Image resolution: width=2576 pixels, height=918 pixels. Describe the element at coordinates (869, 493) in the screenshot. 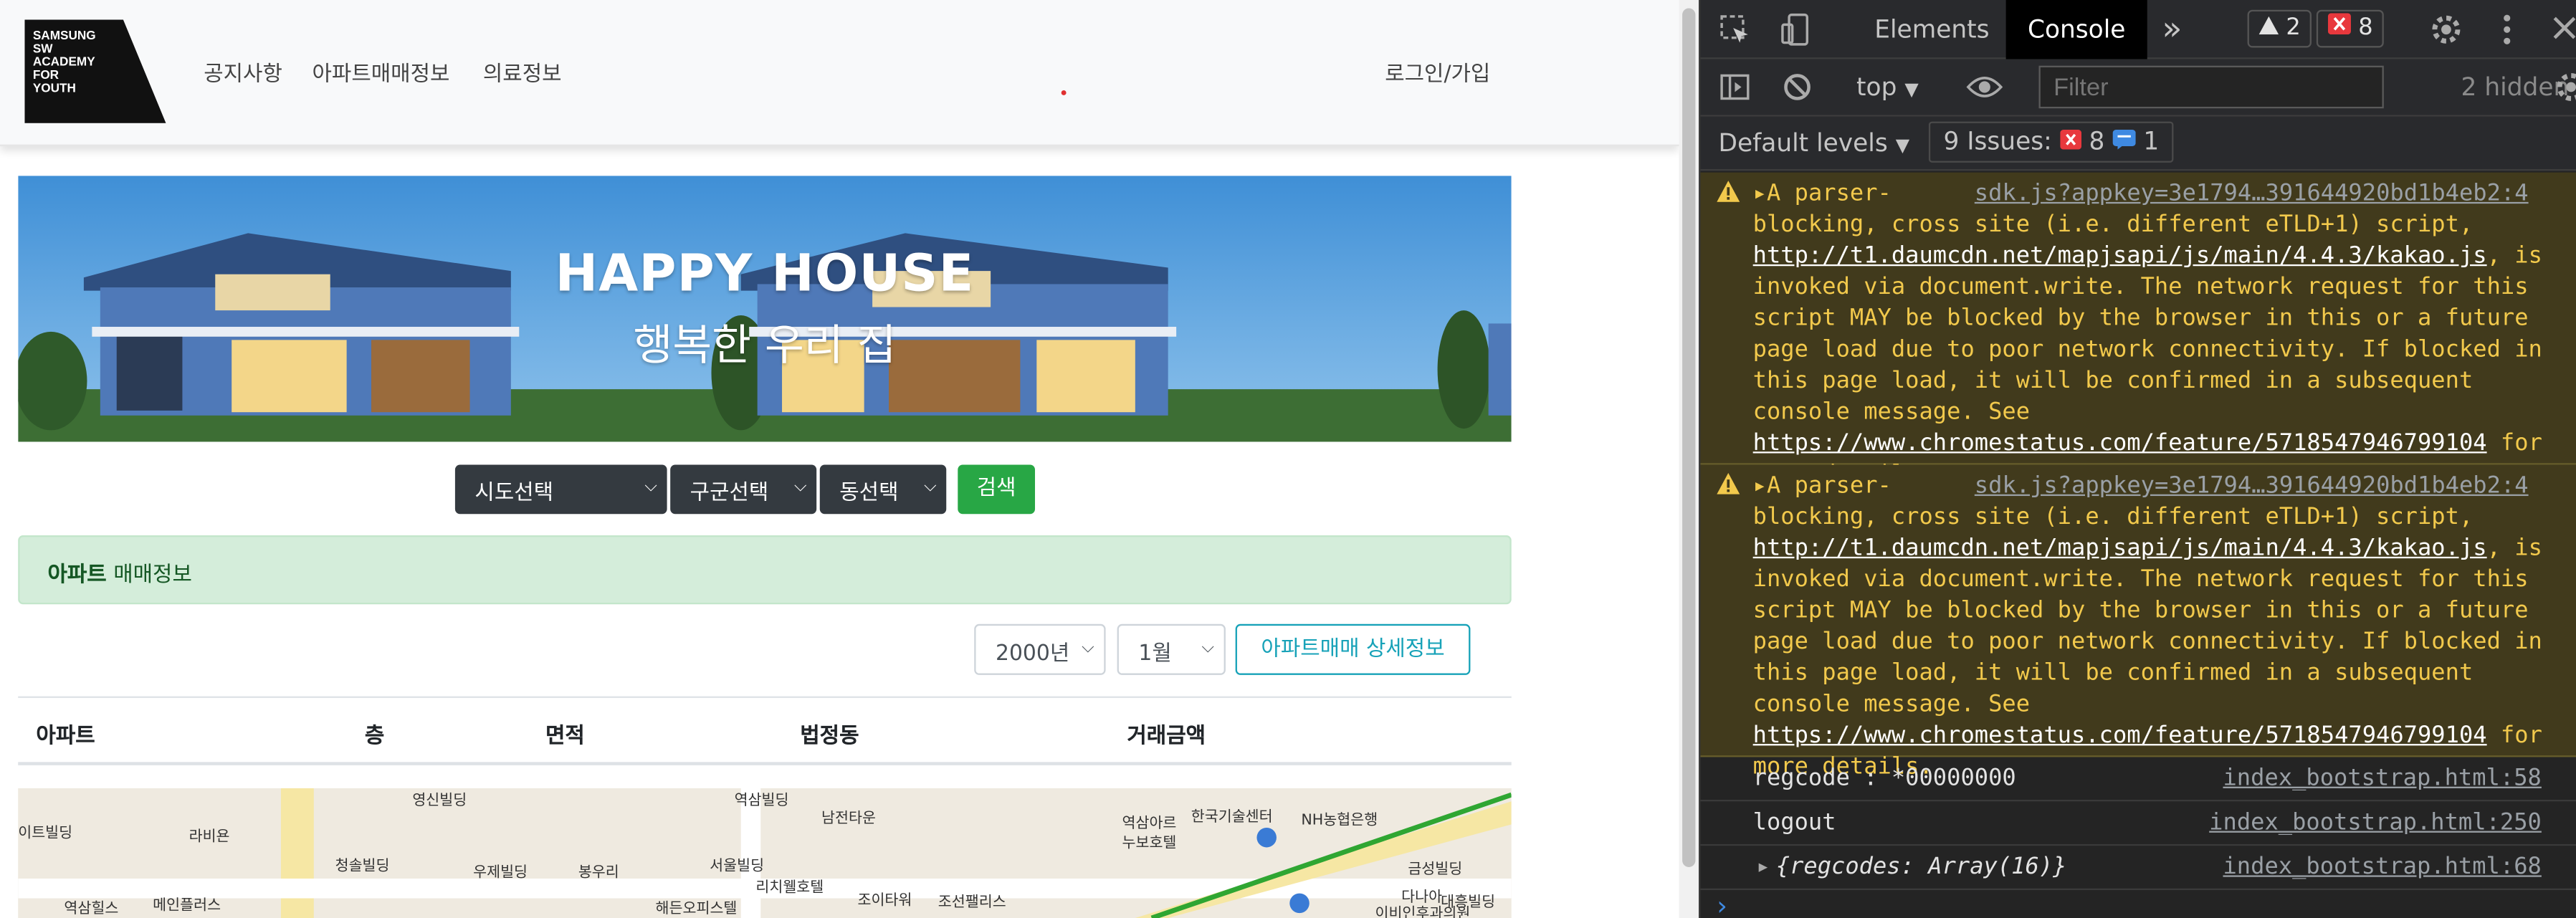

I see `dong-select-value: 동선택` at that location.